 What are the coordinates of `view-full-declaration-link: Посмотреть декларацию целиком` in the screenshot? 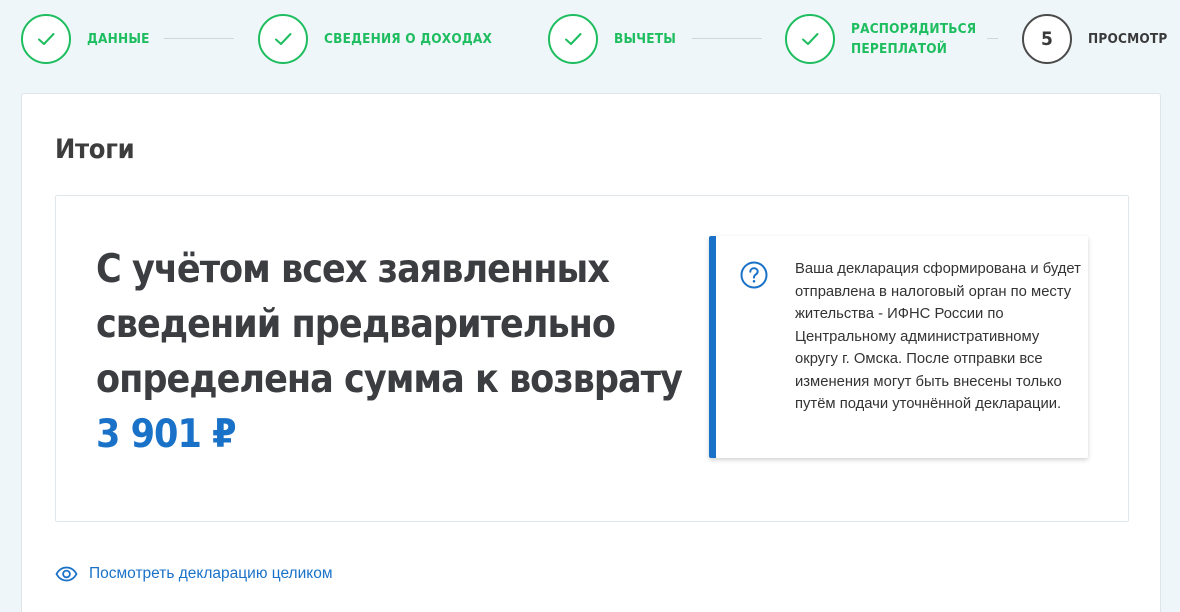 It's located at (194, 574).